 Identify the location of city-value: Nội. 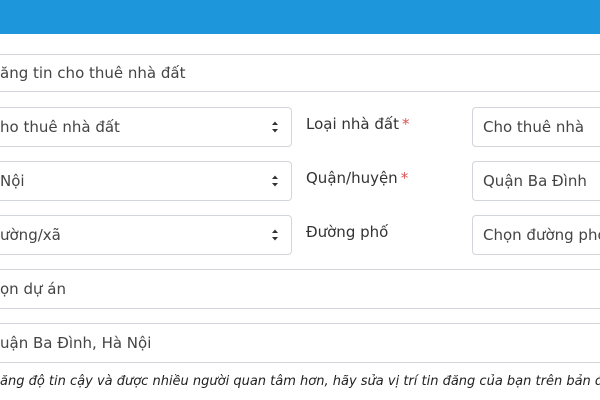
(12, 181).